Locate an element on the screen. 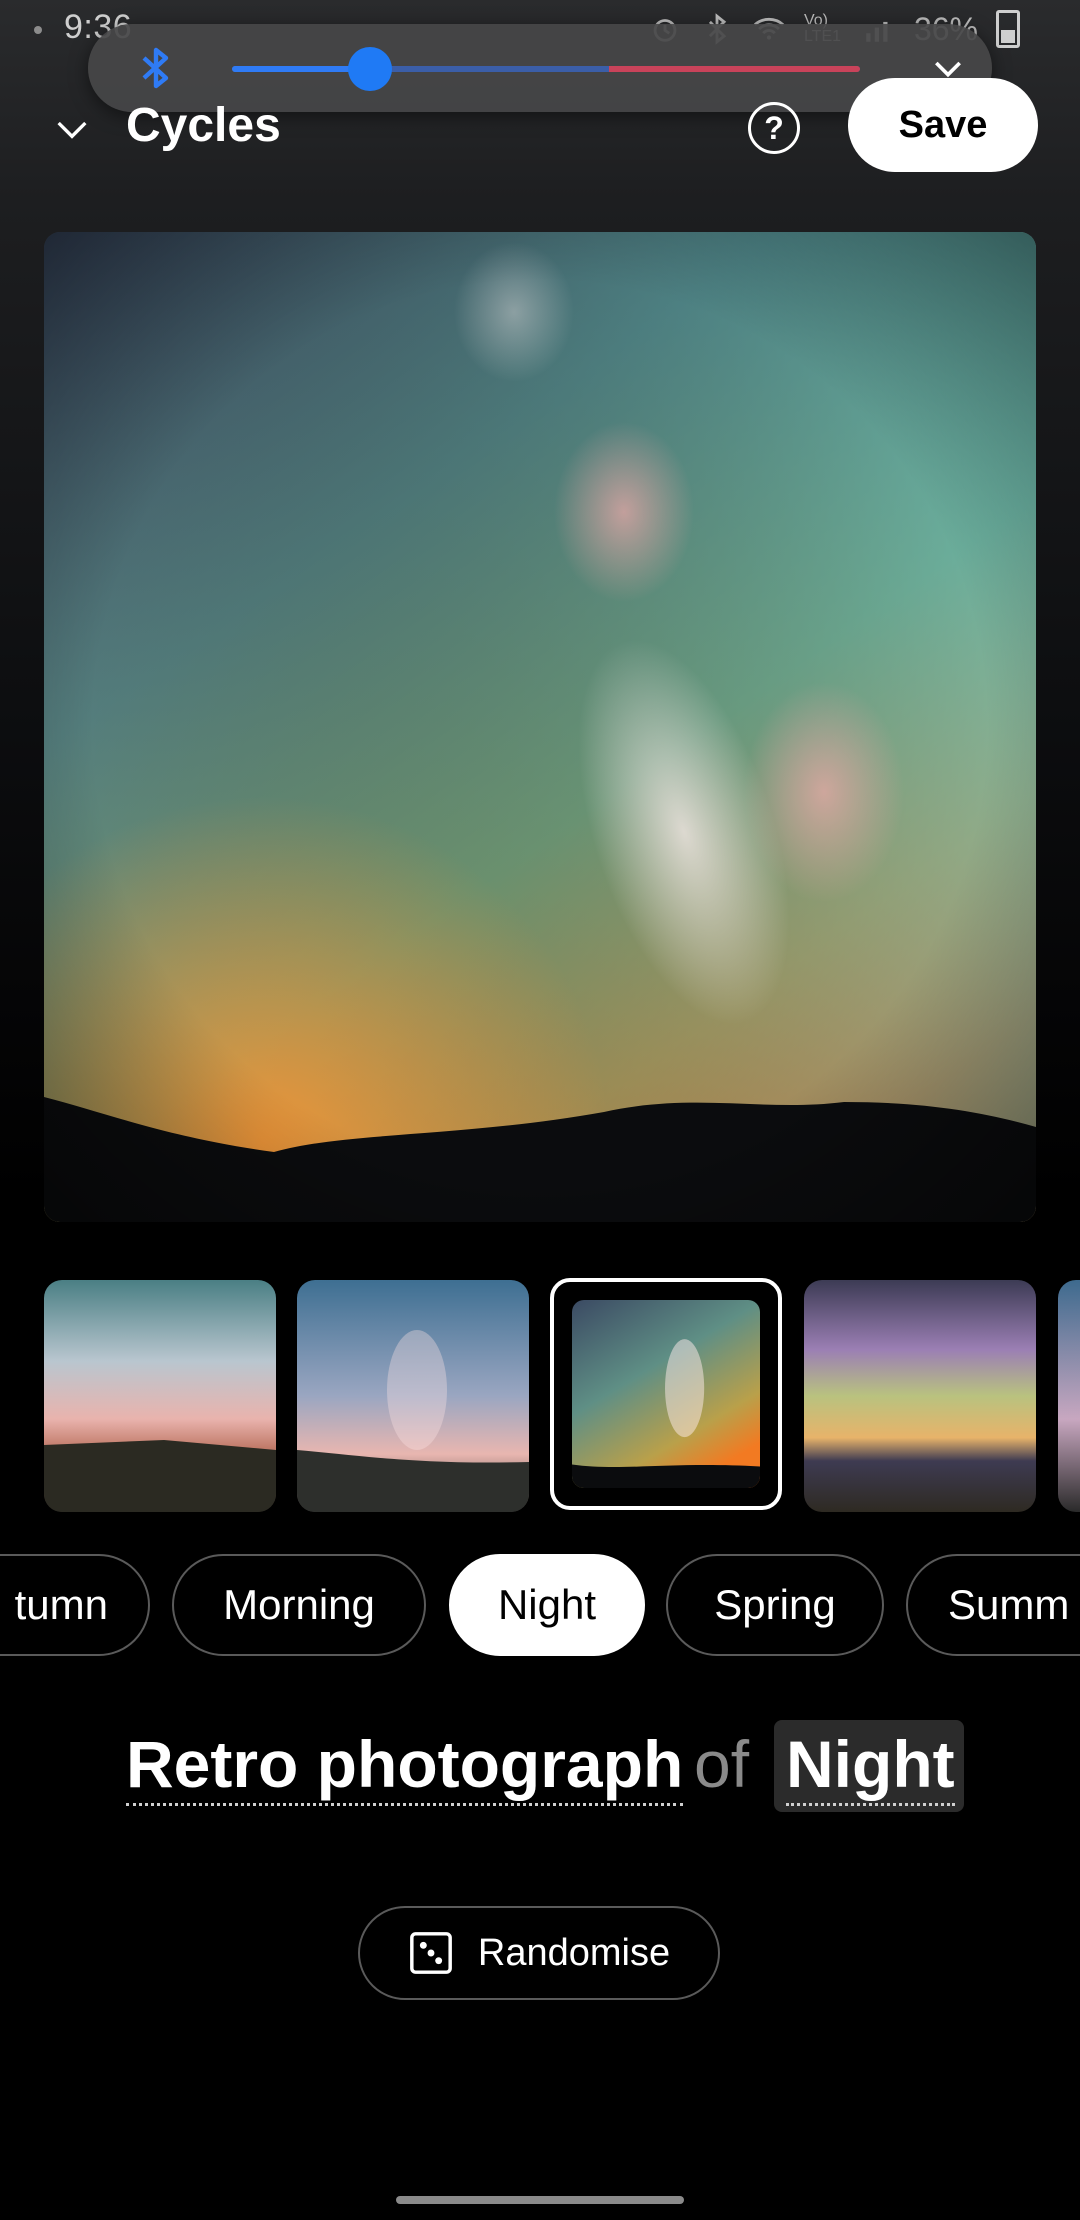 Image resolution: width=1080 pixels, height=2220 pixels. category-chips: tumn Morning Night Spring Summ is located at coordinates (540, 1607).